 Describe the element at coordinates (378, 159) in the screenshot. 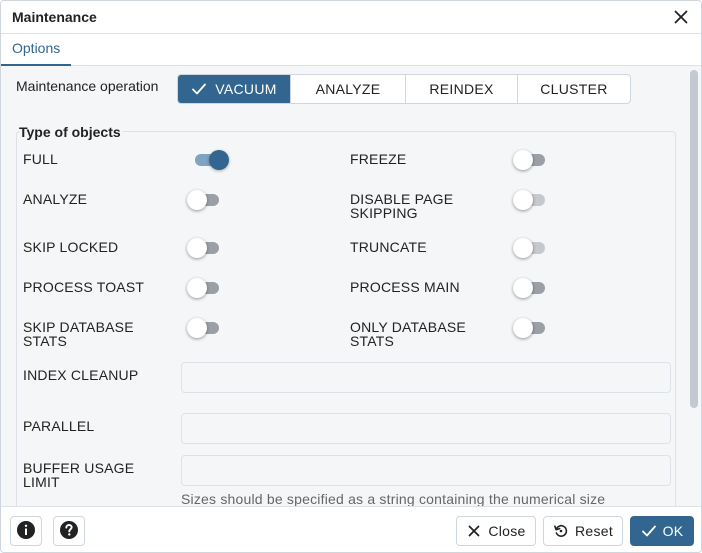

I see `freeze-label: FREEZE` at that location.